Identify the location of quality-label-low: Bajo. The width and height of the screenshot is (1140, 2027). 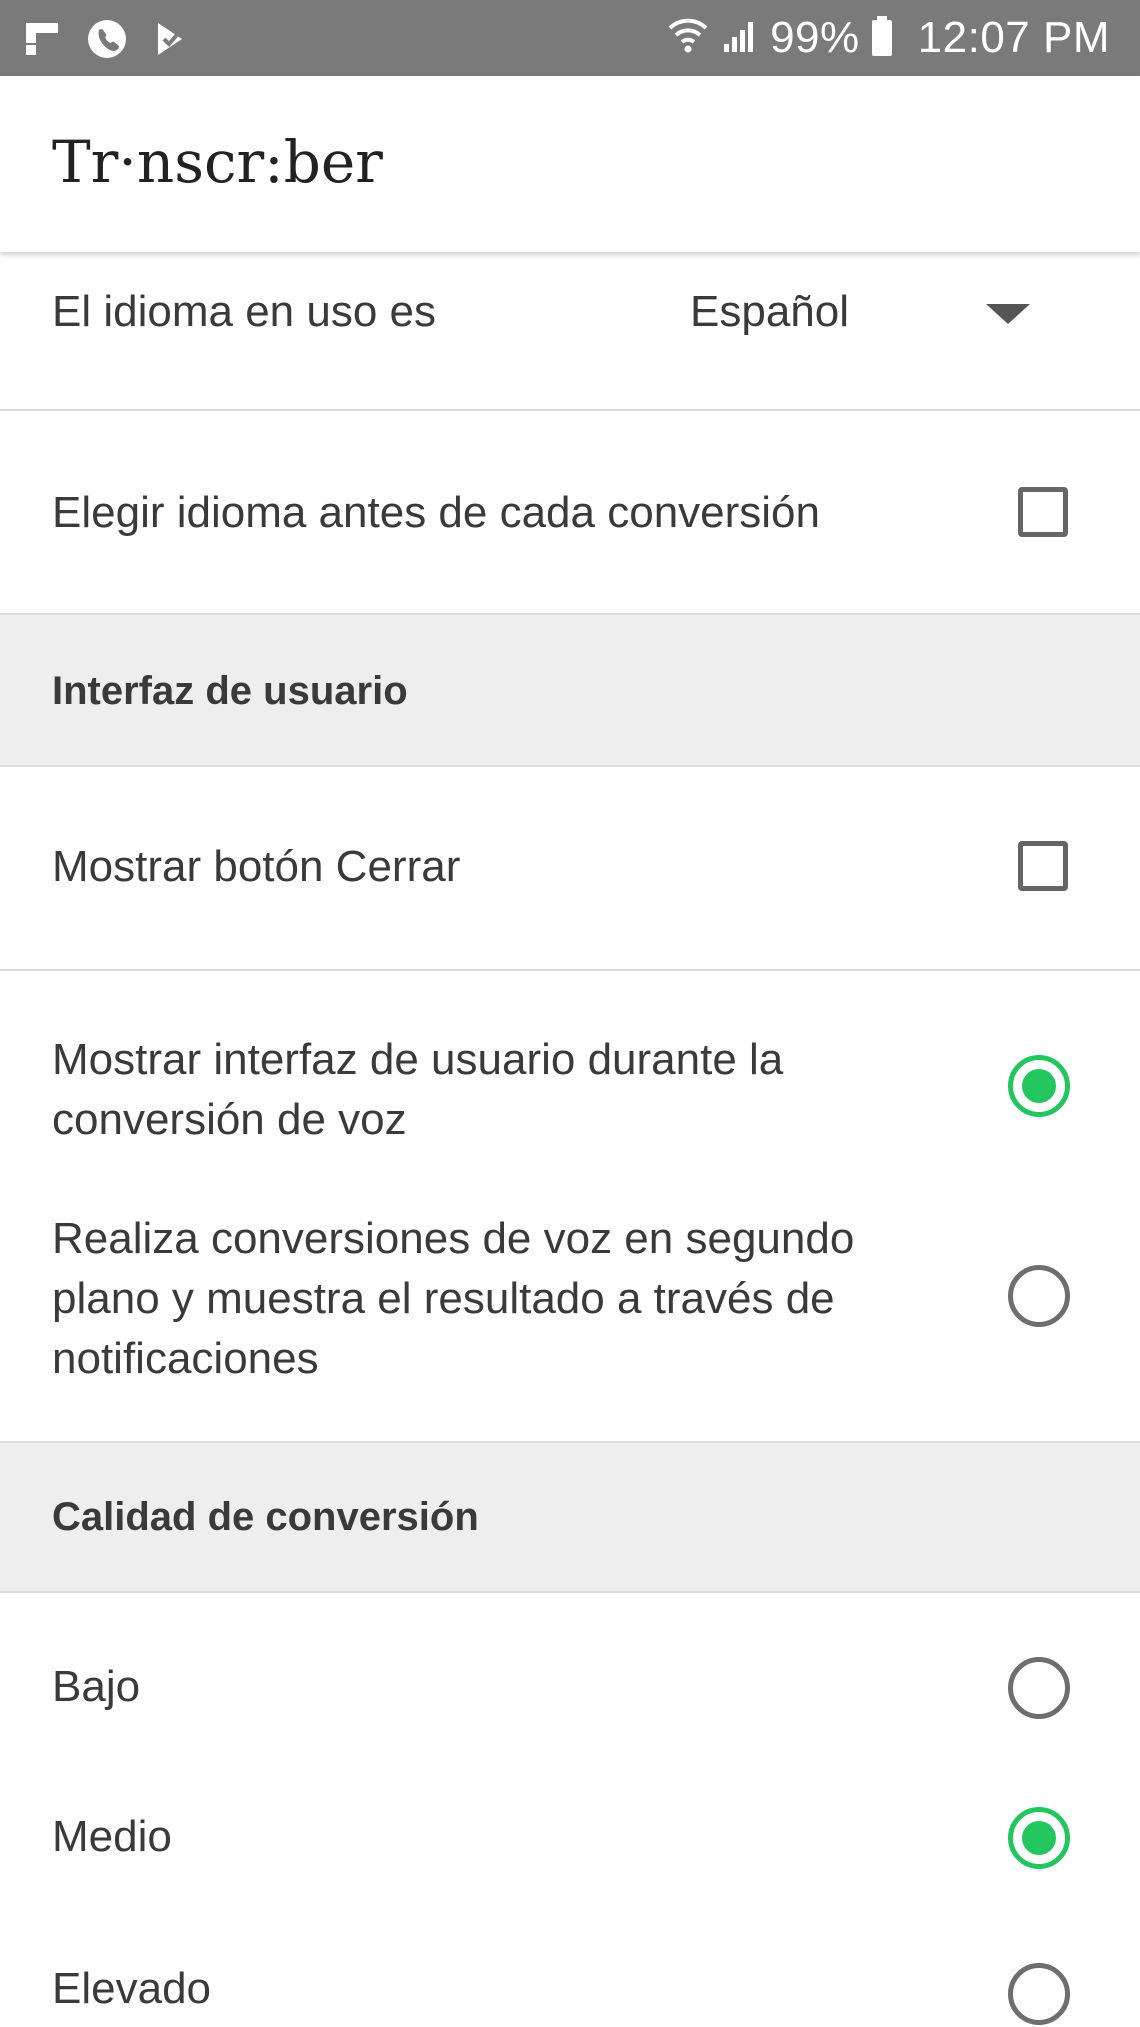
(96, 1686).